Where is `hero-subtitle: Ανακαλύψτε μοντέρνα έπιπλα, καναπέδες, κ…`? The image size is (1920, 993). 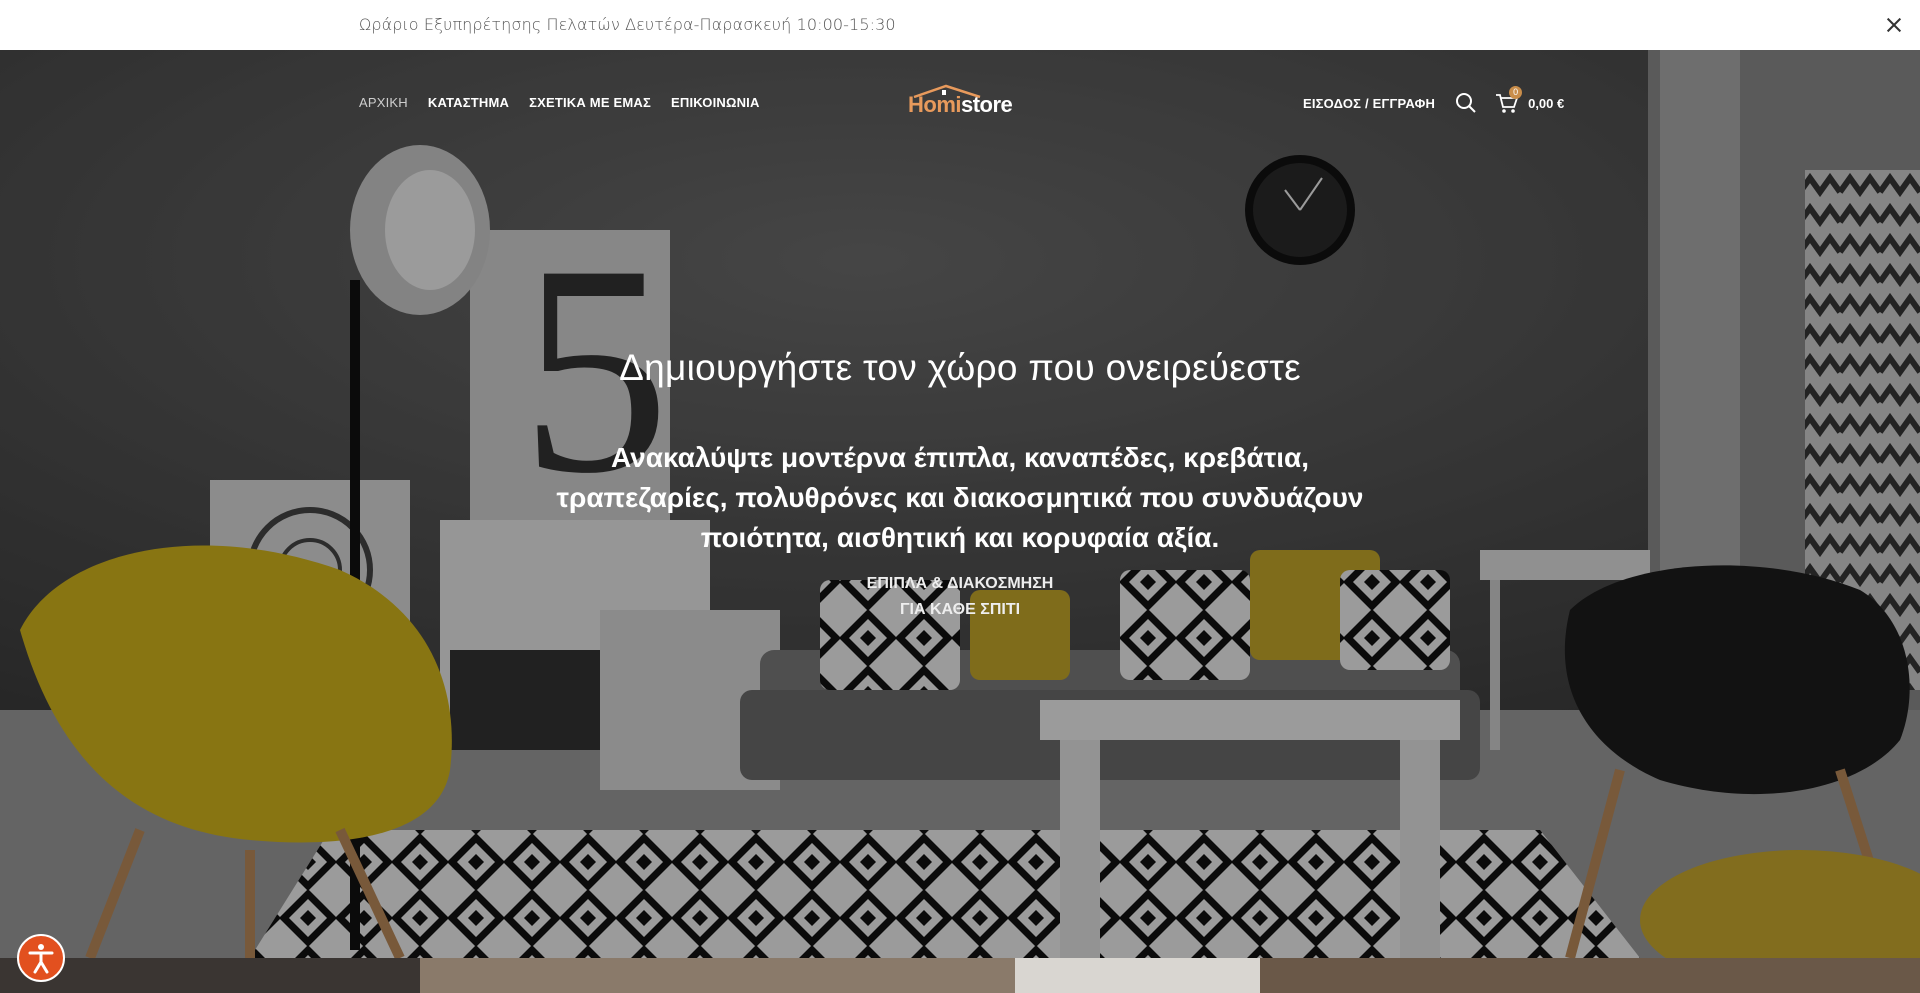 hero-subtitle: Ανακαλύψτε μοντέρνα έπιπλα, καναπέδες, κ… is located at coordinates (960, 497).